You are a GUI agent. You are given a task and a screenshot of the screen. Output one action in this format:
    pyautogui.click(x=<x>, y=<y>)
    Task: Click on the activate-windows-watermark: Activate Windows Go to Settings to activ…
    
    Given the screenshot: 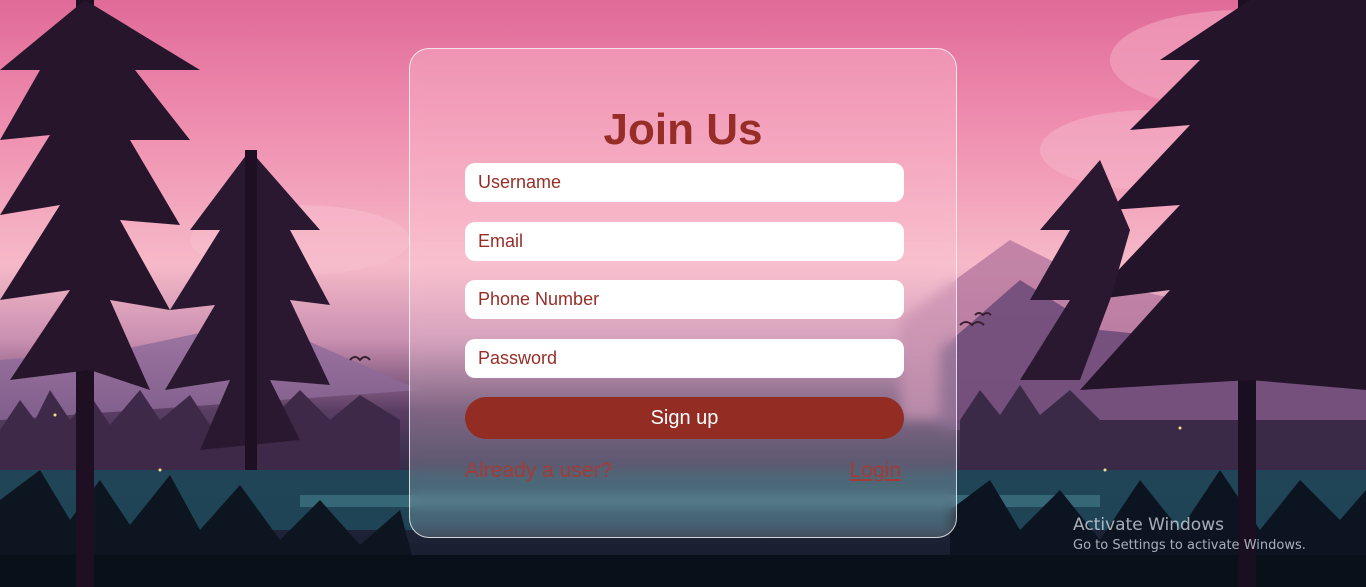 What is the action you would take?
    pyautogui.click(x=1189, y=535)
    